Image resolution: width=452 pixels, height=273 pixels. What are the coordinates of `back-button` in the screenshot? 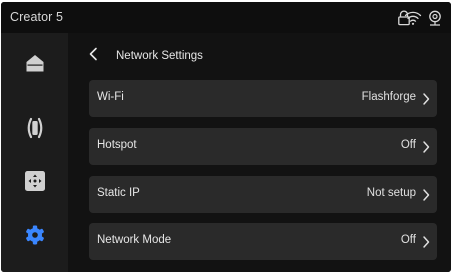 It's located at (93, 56).